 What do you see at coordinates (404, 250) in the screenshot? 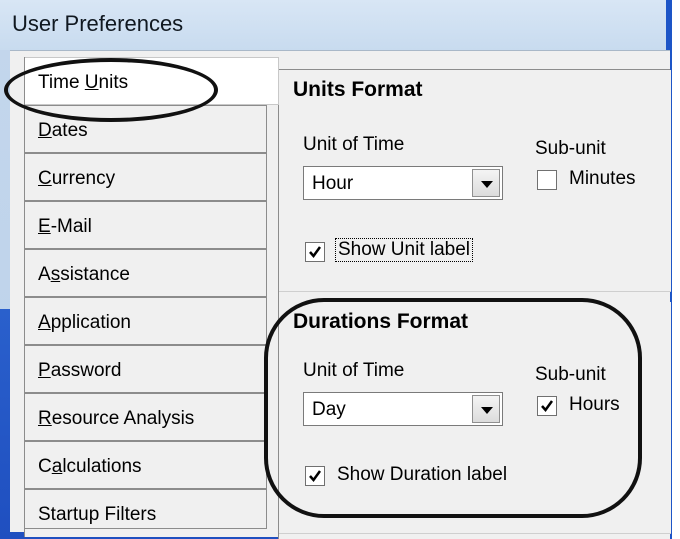
I see `show-unit-label-text: Show Unit label` at bounding box center [404, 250].